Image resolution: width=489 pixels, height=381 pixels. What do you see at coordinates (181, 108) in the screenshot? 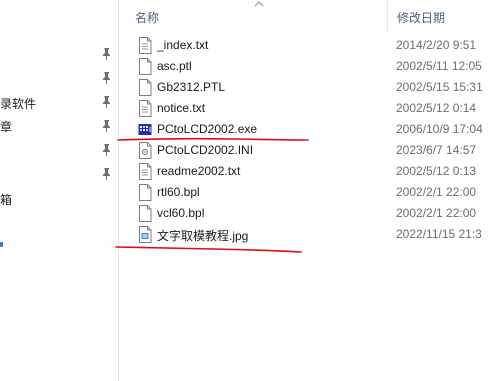
I see `file-name: notice.txt` at bounding box center [181, 108].